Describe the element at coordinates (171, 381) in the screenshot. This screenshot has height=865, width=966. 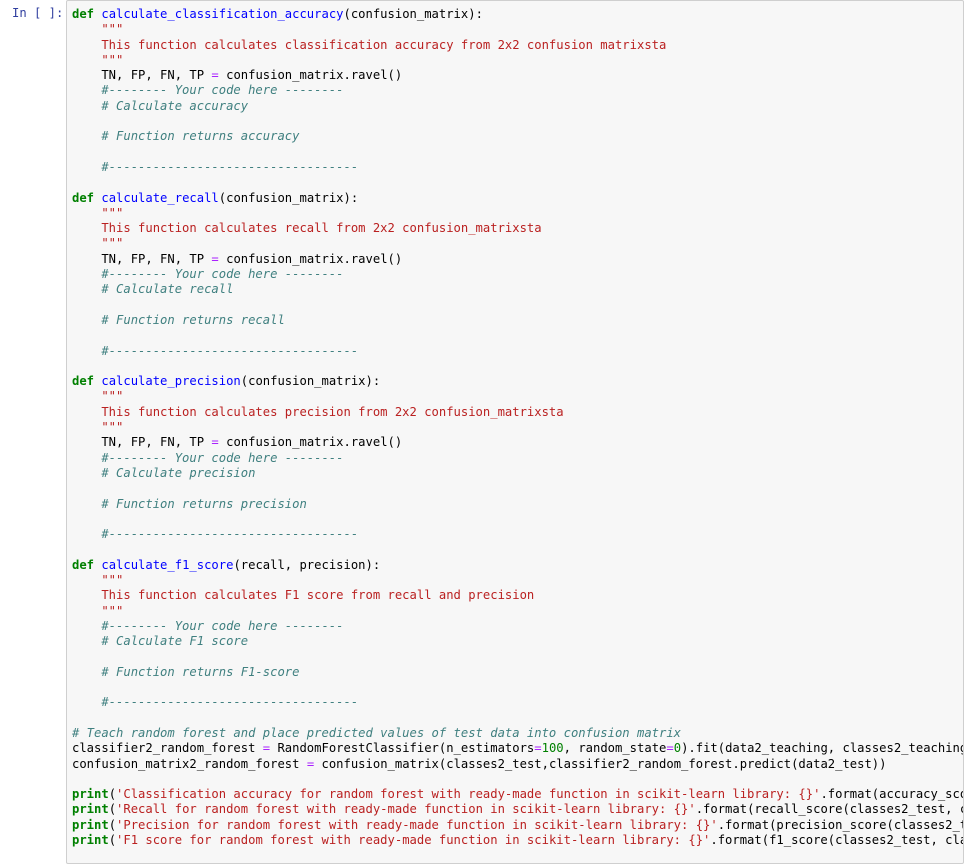
I see `token-fn: calculate_precision` at that location.